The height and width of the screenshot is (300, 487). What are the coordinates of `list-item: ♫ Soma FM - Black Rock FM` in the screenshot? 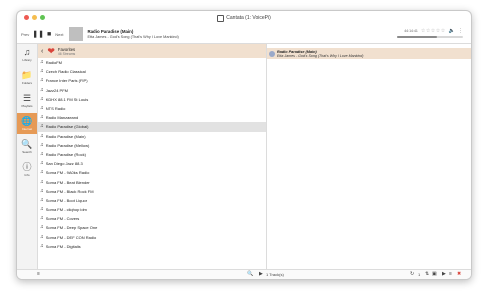 It's located at (152, 191).